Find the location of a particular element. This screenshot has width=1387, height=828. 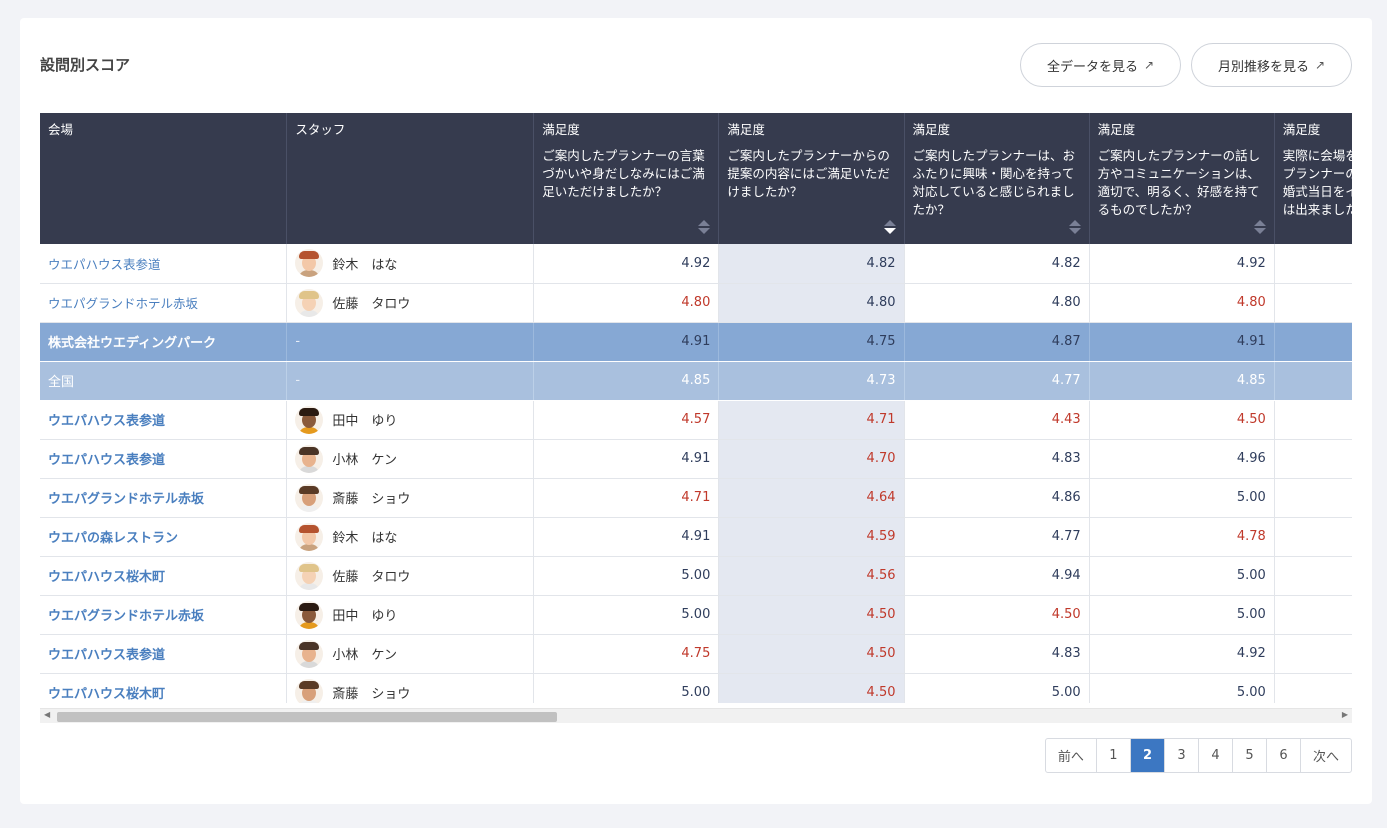

table-row: ウエパハウス桜木町 斎藤 ショウ 5.00 4.50 5.00 5.00 is located at coordinates (696, 688).